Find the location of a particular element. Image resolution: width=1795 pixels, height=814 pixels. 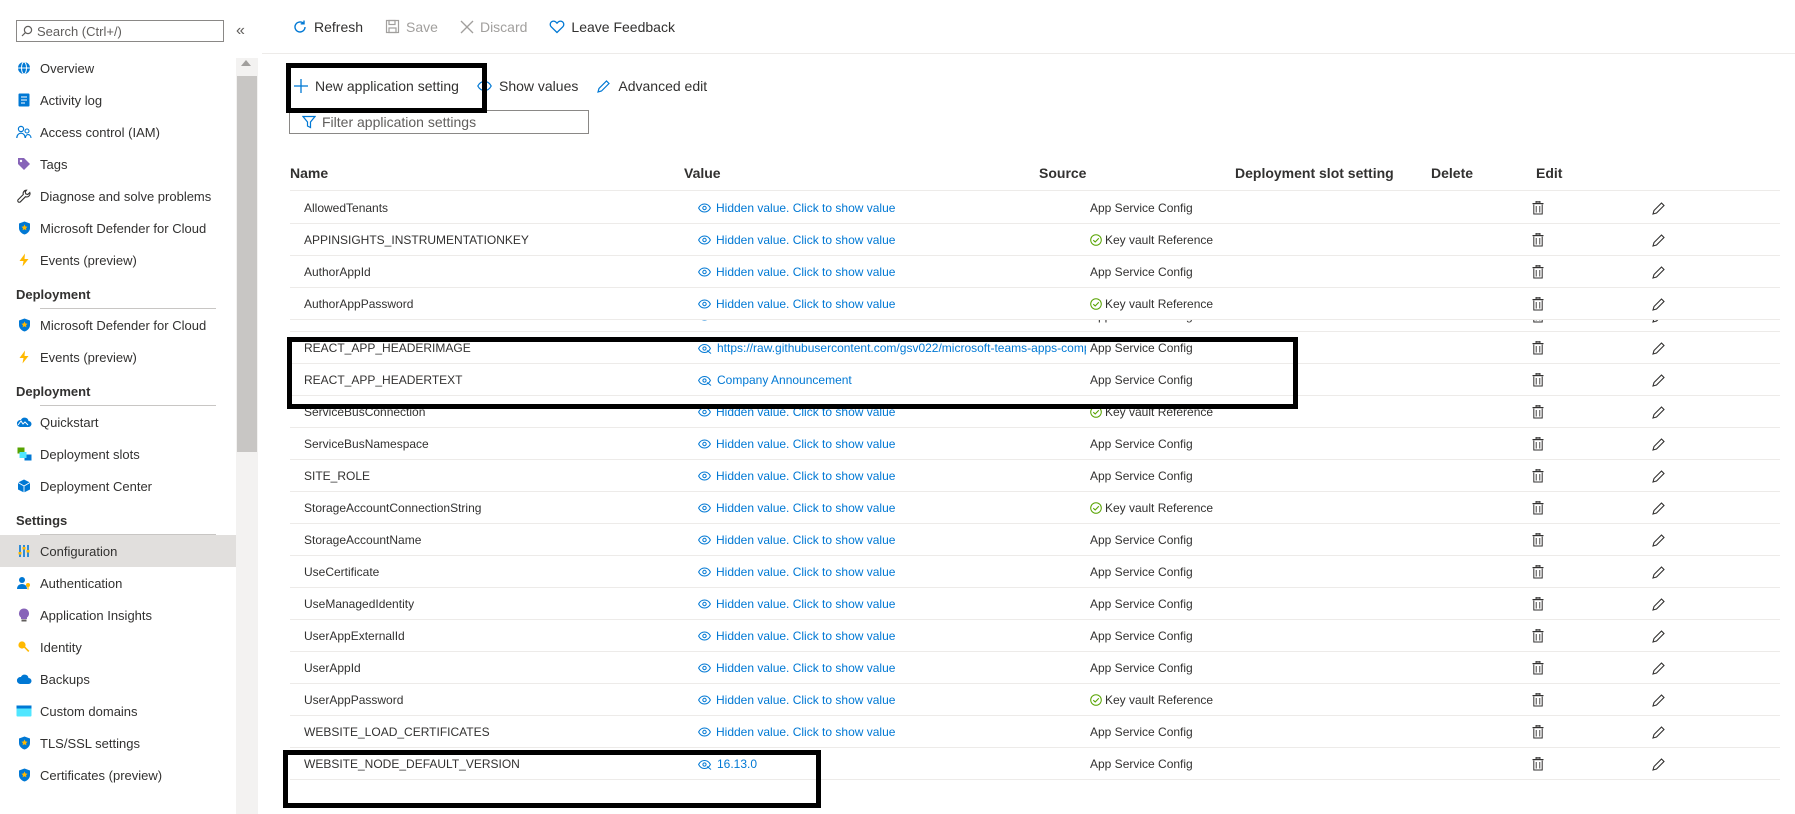

new-application-setting-button: New application setting is located at coordinates (376, 86).